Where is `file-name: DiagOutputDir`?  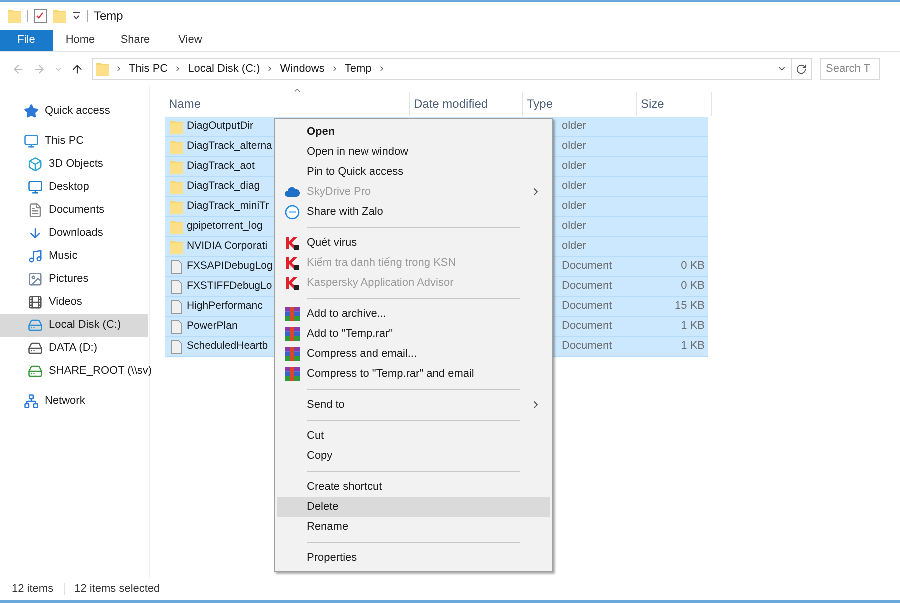
file-name: DiagOutputDir is located at coordinates (221, 126).